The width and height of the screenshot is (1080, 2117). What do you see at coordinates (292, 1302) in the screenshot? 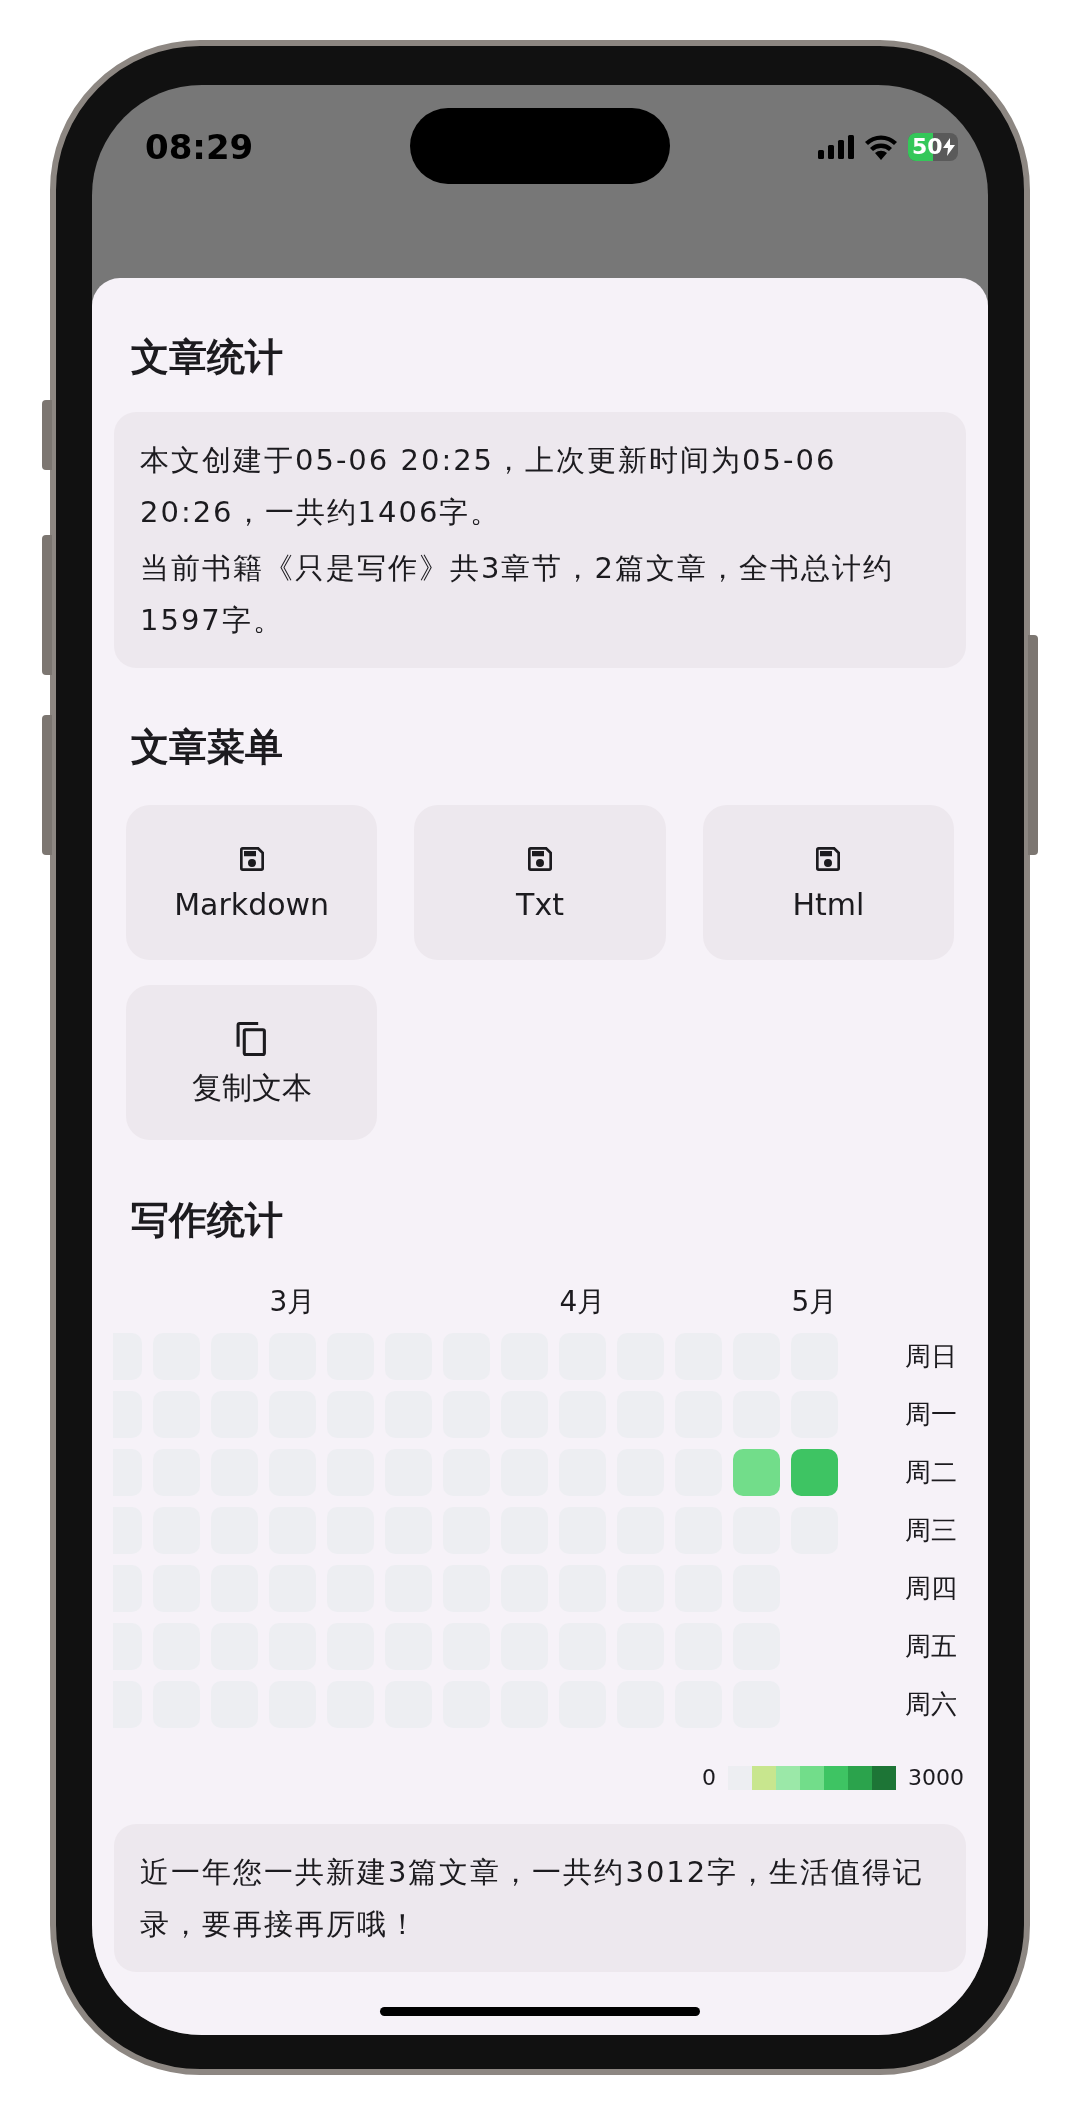
I see `month-label: 3月` at bounding box center [292, 1302].